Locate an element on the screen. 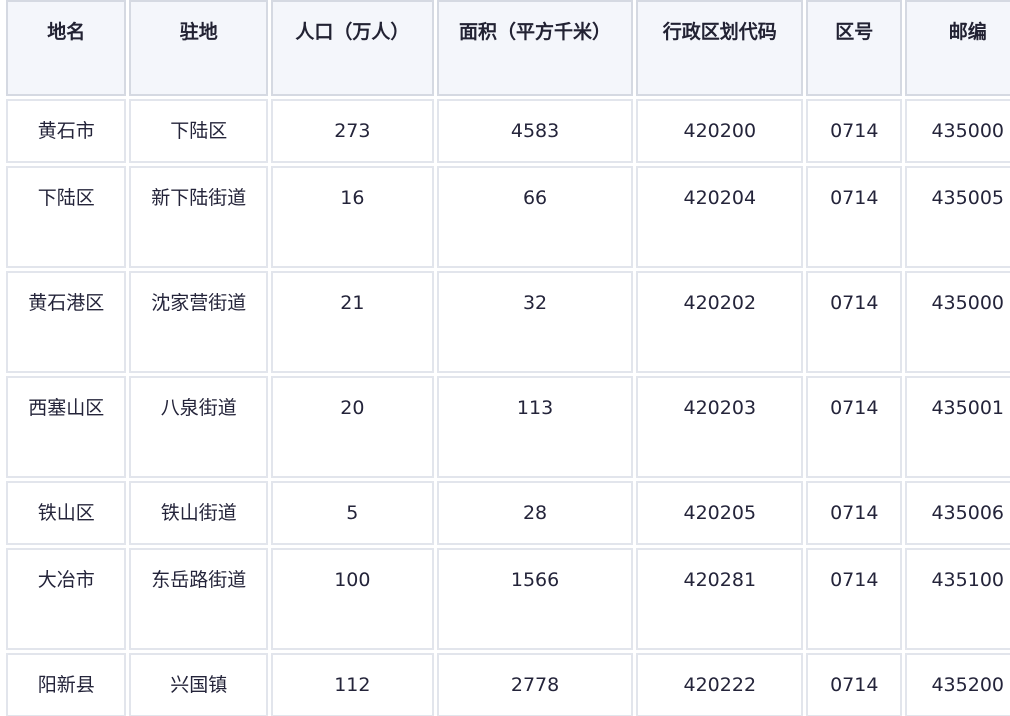 The image size is (1010, 716). cell-seat: 沈家营街道 is located at coordinates (199, 322).